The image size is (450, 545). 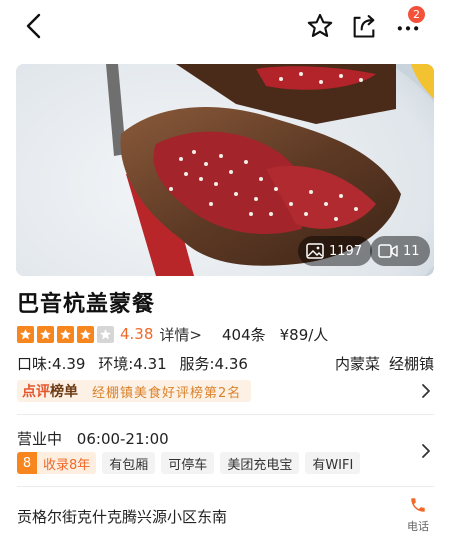 I want to click on ranking-badge: 点评榜单 经棚镇美食好评榜第2名, so click(x=134, y=391).